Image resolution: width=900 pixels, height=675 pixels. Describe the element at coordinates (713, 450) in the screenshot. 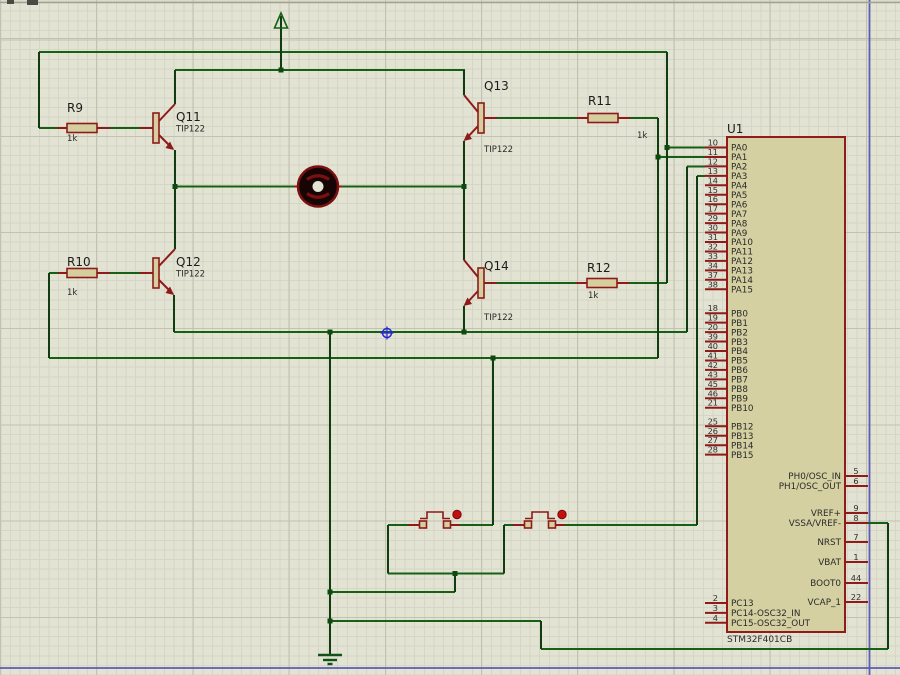

I see `pin-number: 28` at that location.